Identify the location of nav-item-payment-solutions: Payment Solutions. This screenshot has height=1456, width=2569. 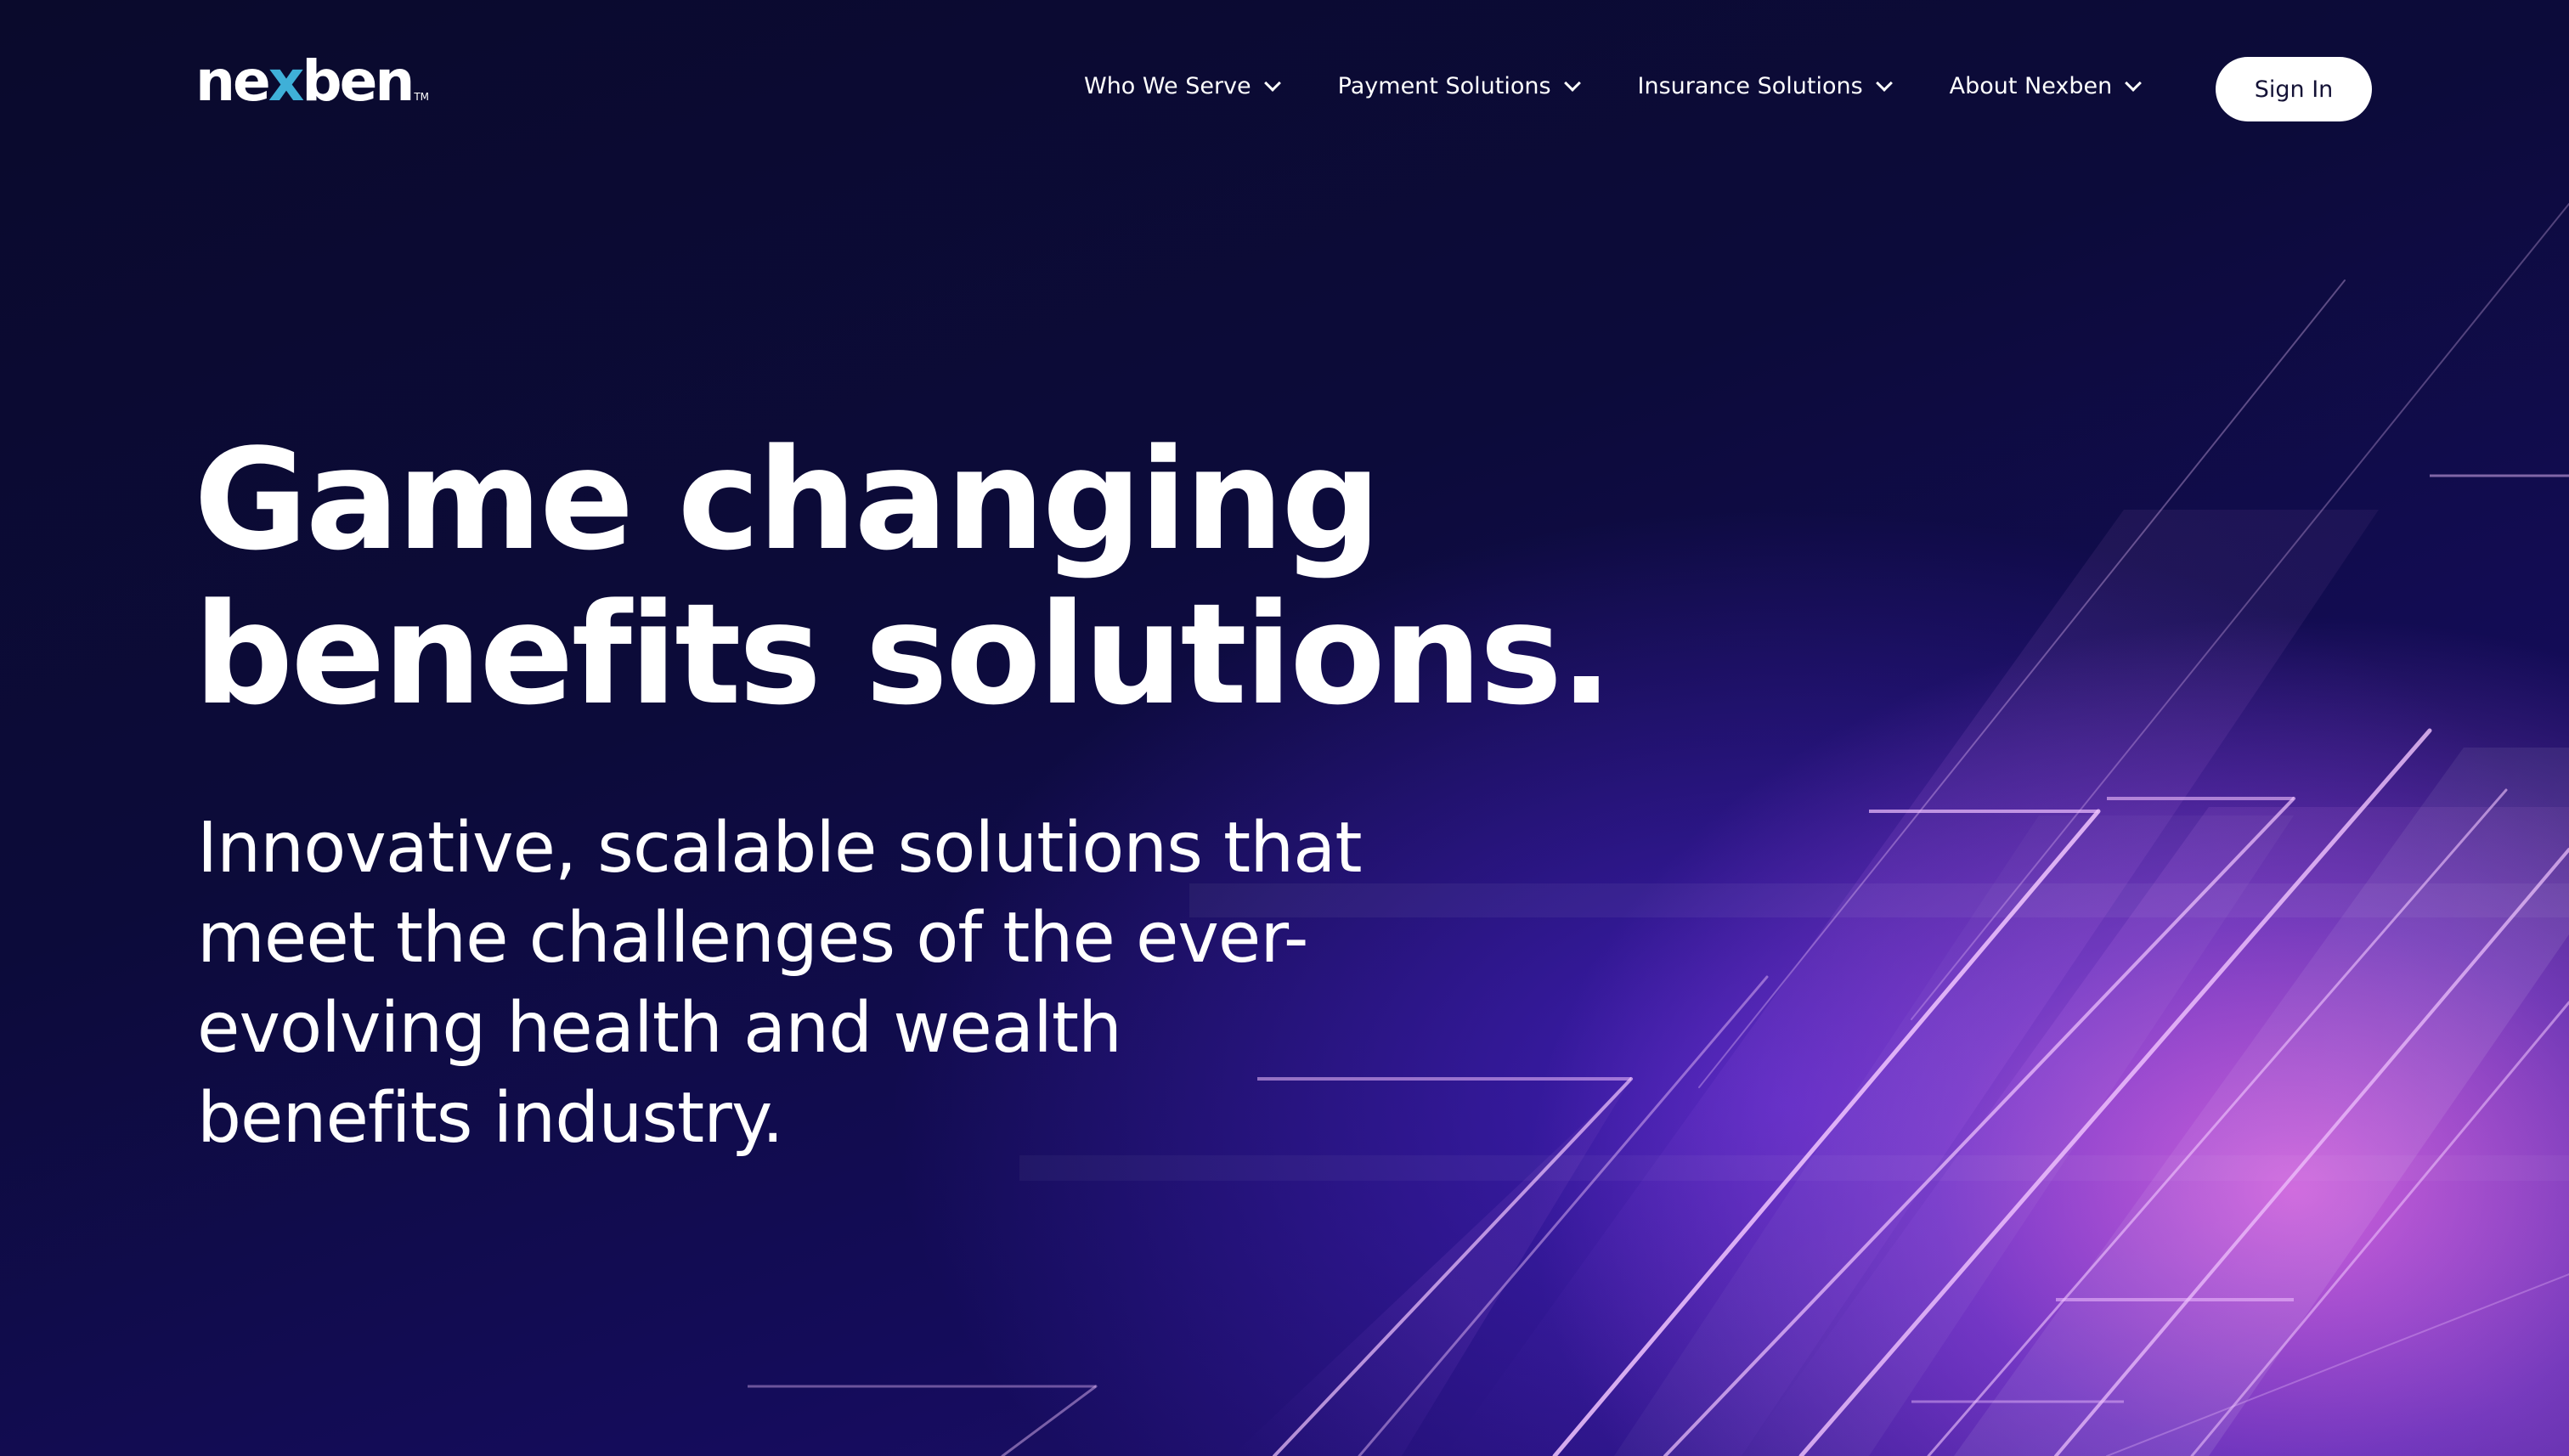
(1459, 86).